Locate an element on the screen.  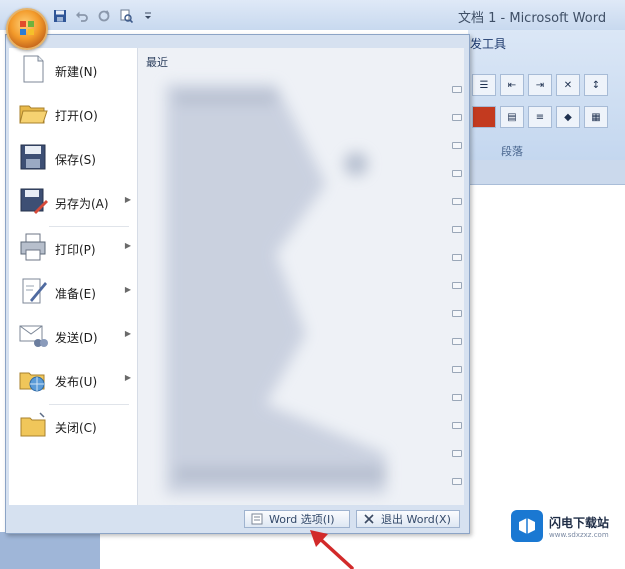
prepare-icon is located at coordinates (34, 291).